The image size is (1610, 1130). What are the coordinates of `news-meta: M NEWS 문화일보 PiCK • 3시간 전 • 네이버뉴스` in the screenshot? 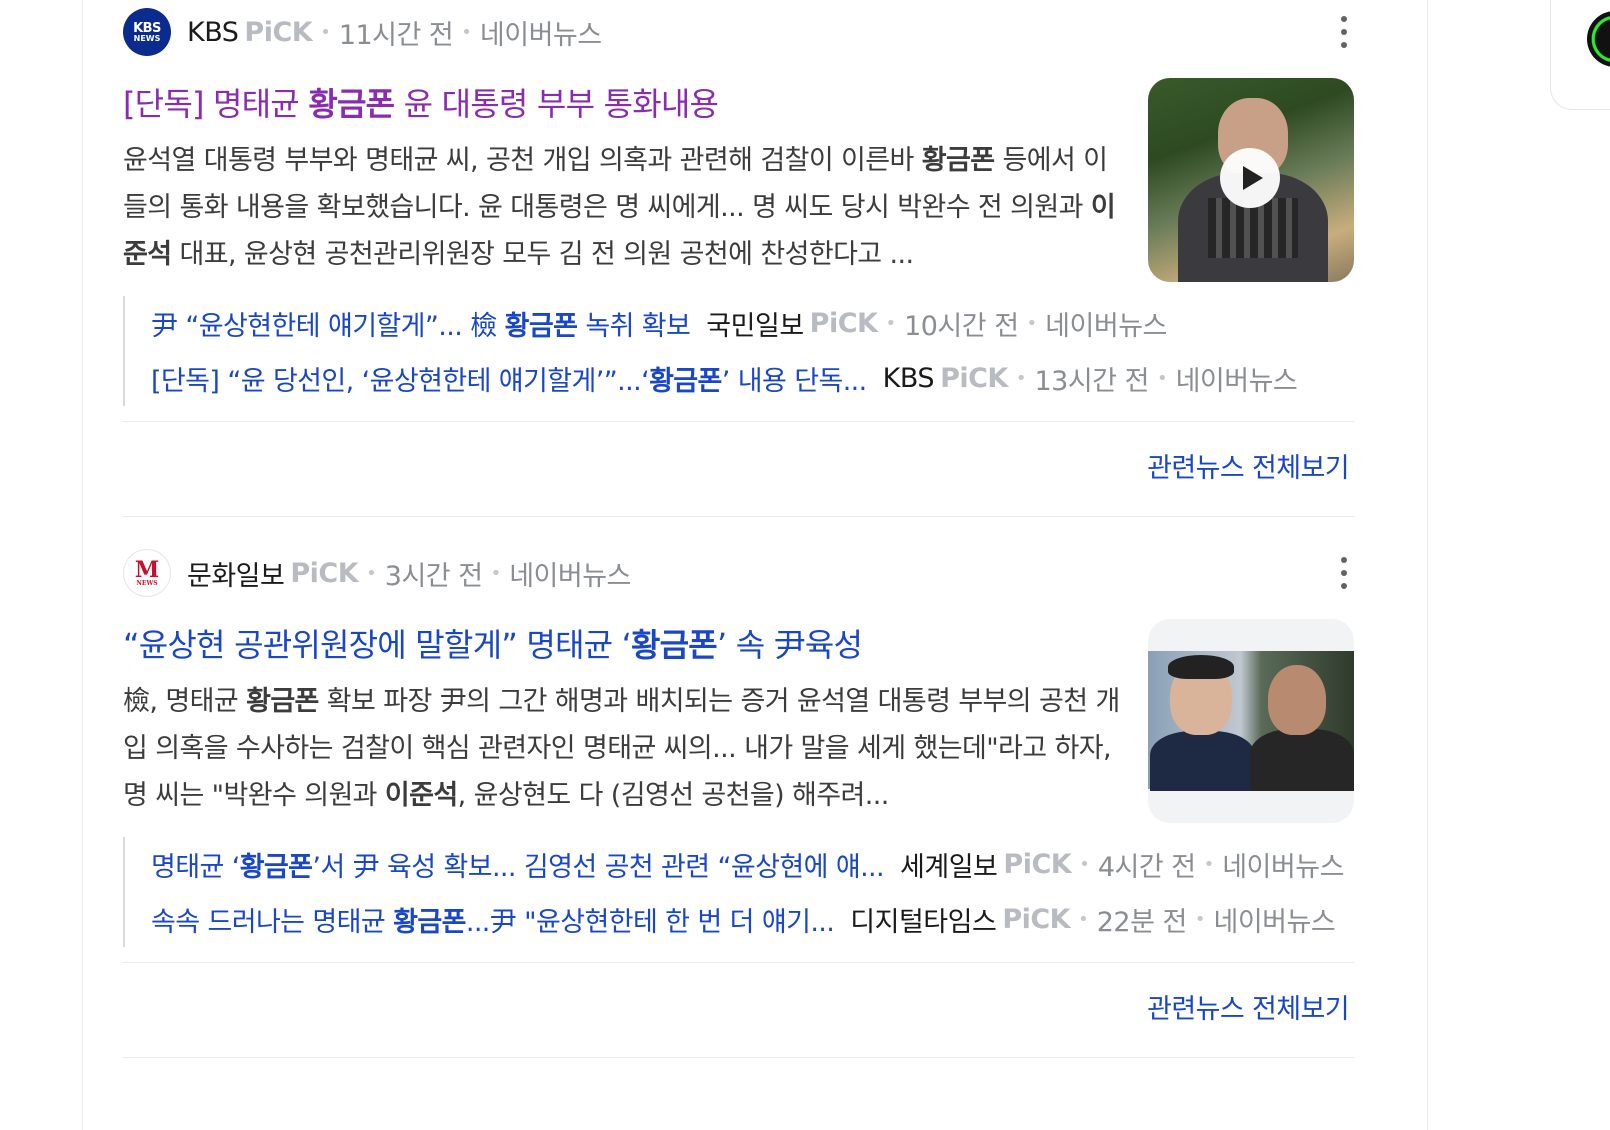 It's located at (755, 573).